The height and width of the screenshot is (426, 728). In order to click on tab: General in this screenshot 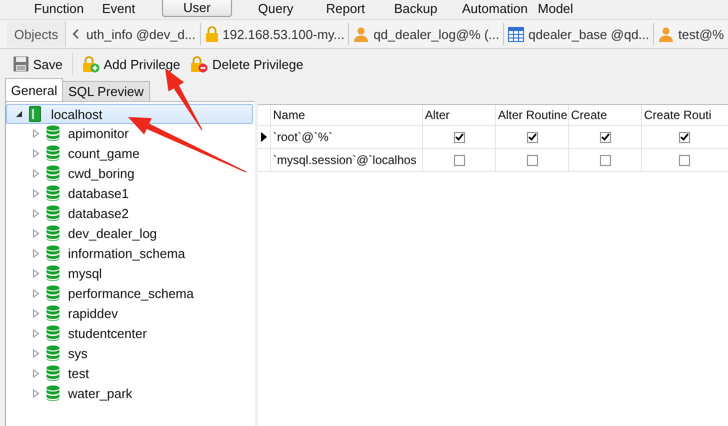, I will do `click(34, 89)`.